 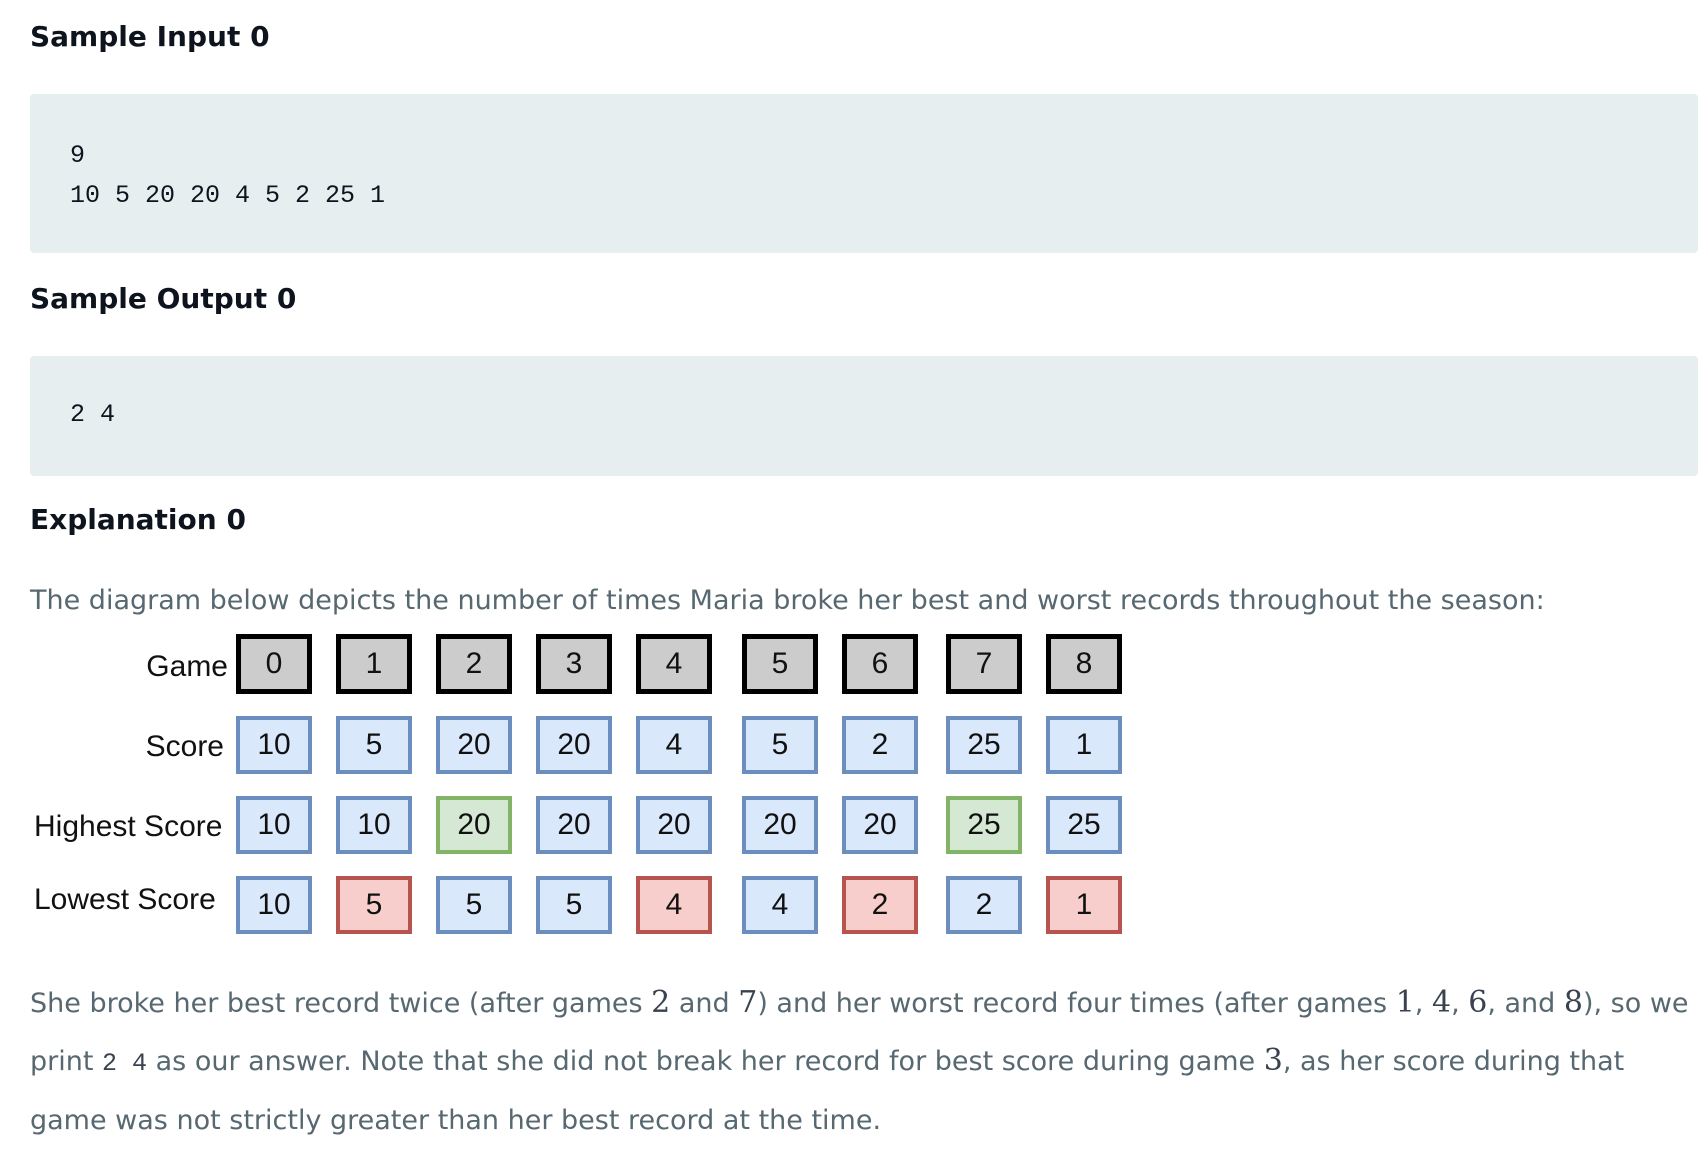 I want to click on game-cell: 8, so click(x=1084, y=664).